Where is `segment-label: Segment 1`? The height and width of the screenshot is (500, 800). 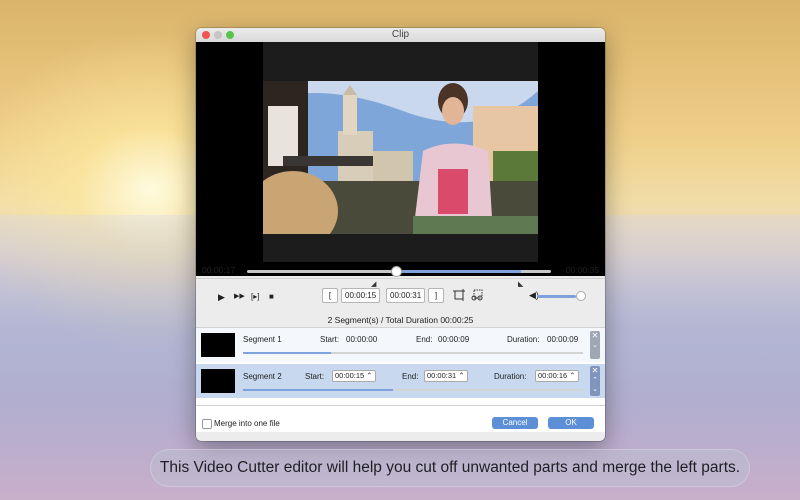 segment-label: Segment 1 is located at coordinates (262, 339).